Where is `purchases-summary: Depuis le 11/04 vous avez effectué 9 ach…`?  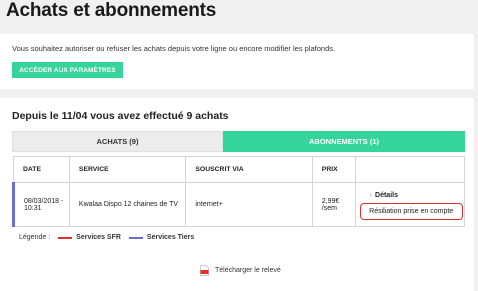 purchases-summary: Depuis le 11/04 vous avez effectué 9 ach… is located at coordinates (120, 116).